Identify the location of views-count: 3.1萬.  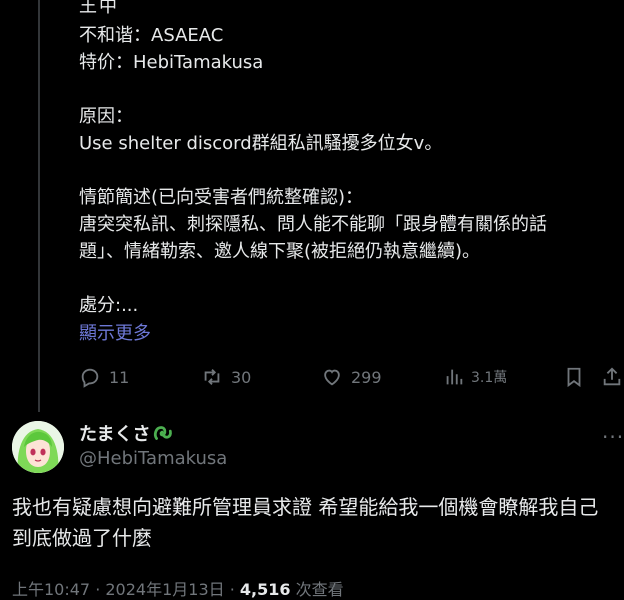
(489, 378).